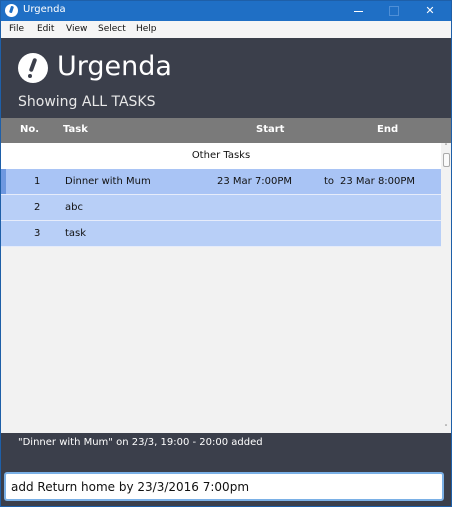 Image resolution: width=452 pixels, height=507 pixels. What do you see at coordinates (226, 11) in the screenshot?
I see `title-bar: Urgenda ✕` at bounding box center [226, 11].